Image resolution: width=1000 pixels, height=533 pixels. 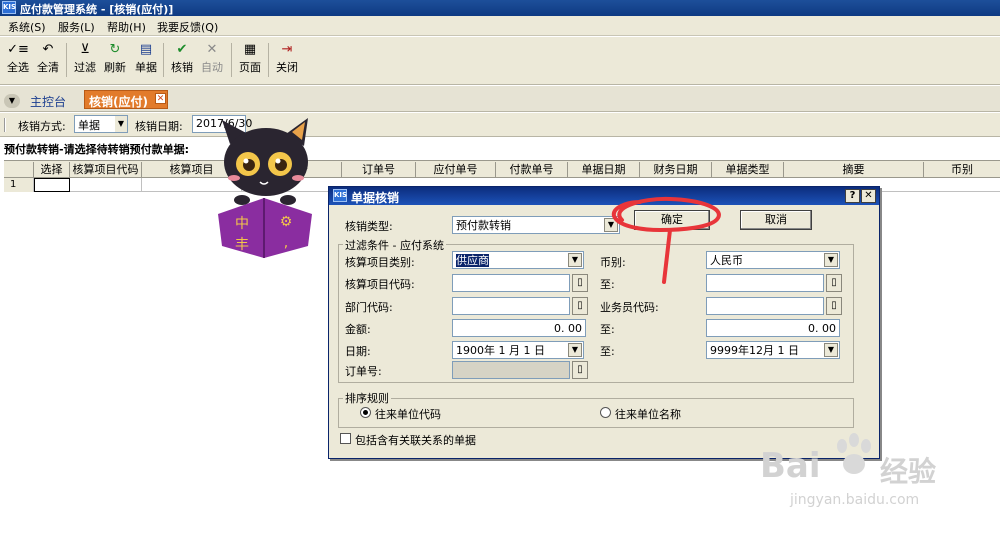 I want to click on table-cell, so click(x=106, y=185).